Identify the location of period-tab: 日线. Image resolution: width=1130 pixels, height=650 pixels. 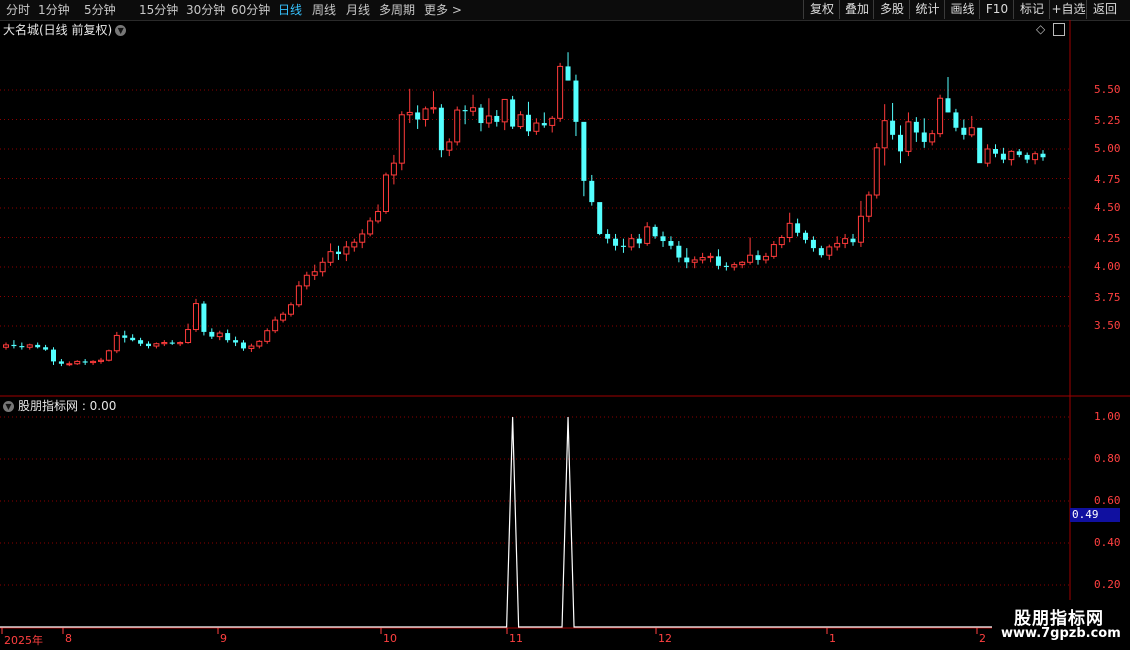
(290, 10).